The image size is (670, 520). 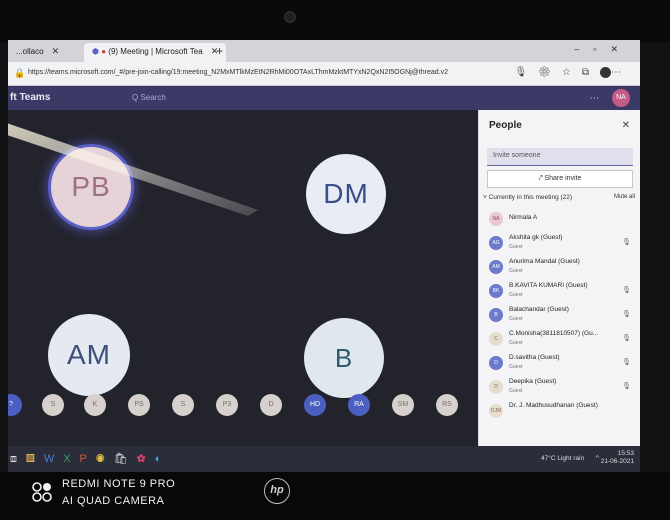 What do you see at coordinates (496, 387) in the screenshot?
I see `avatar: D` at bounding box center [496, 387].